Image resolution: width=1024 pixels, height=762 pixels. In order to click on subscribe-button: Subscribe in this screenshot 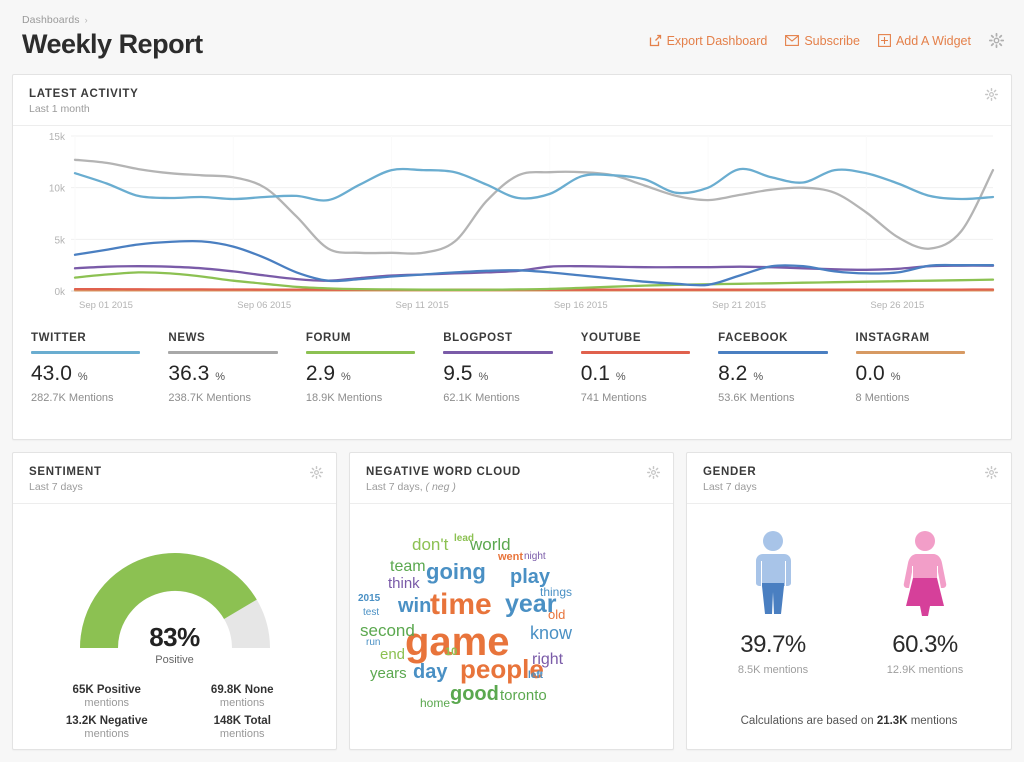, I will do `click(822, 41)`.